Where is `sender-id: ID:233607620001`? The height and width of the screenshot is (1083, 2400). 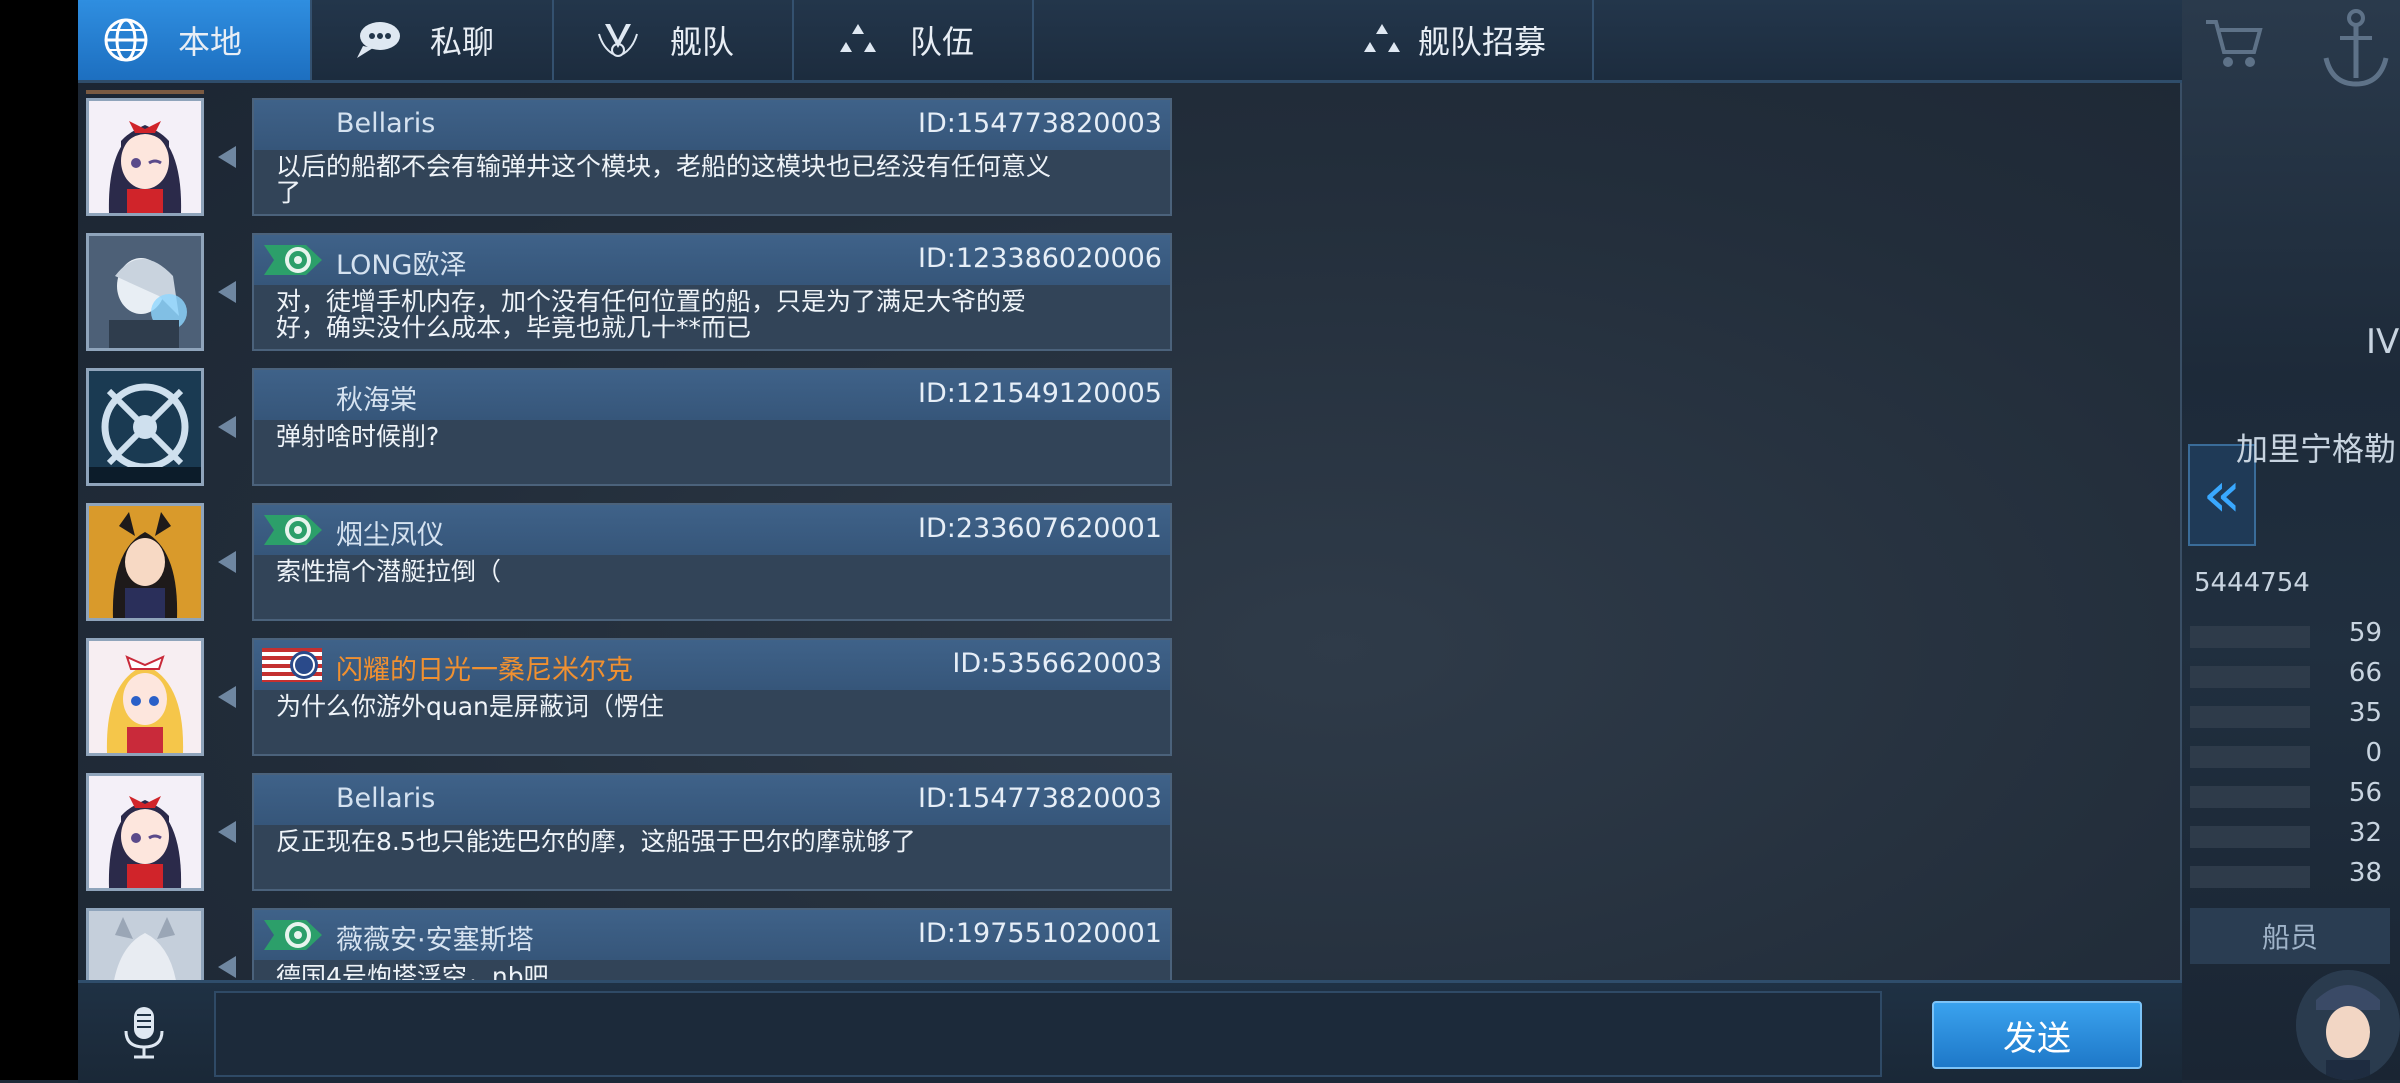
sender-id: ID:233607620001 is located at coordinates (1040, 528).